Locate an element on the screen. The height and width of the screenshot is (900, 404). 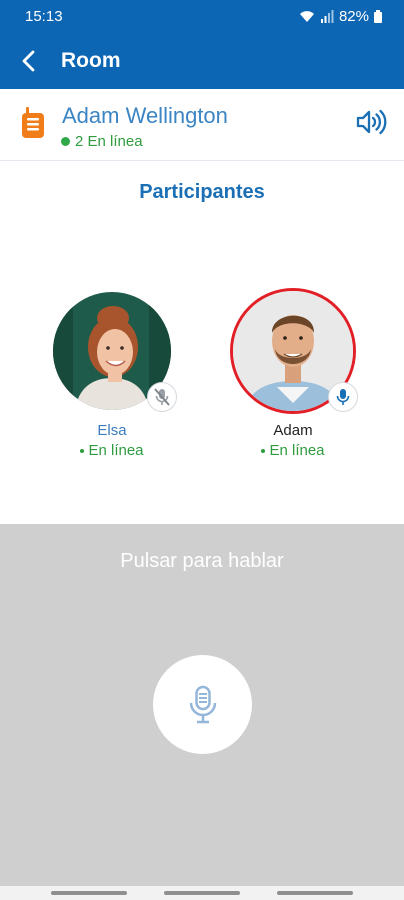
system-nav-bar is located at coordinates (202, 893).